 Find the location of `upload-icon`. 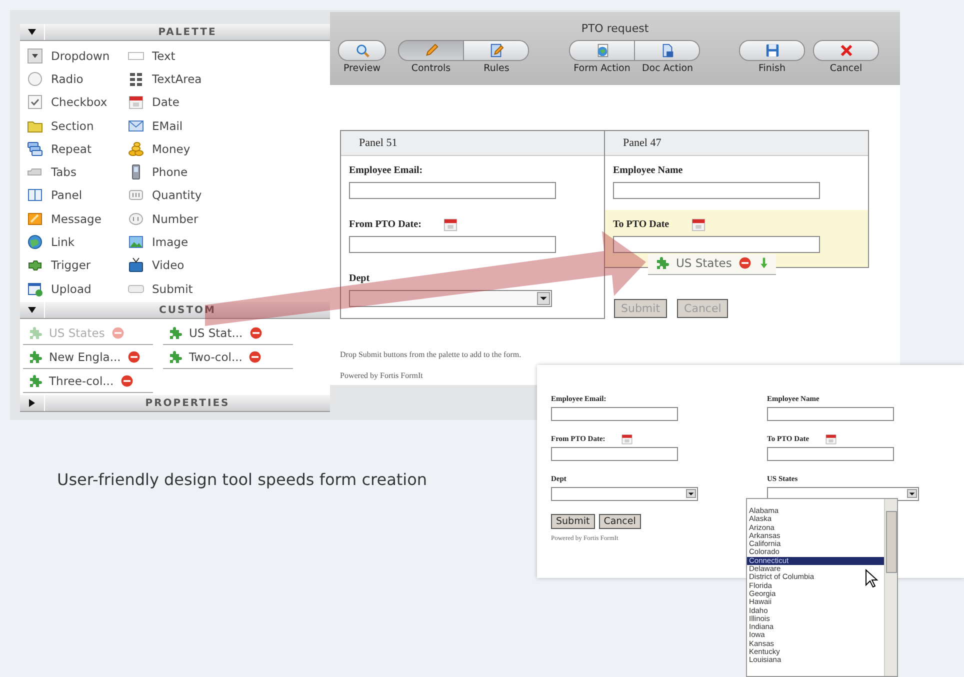

upload-icon is located at coordinates (35, 288).